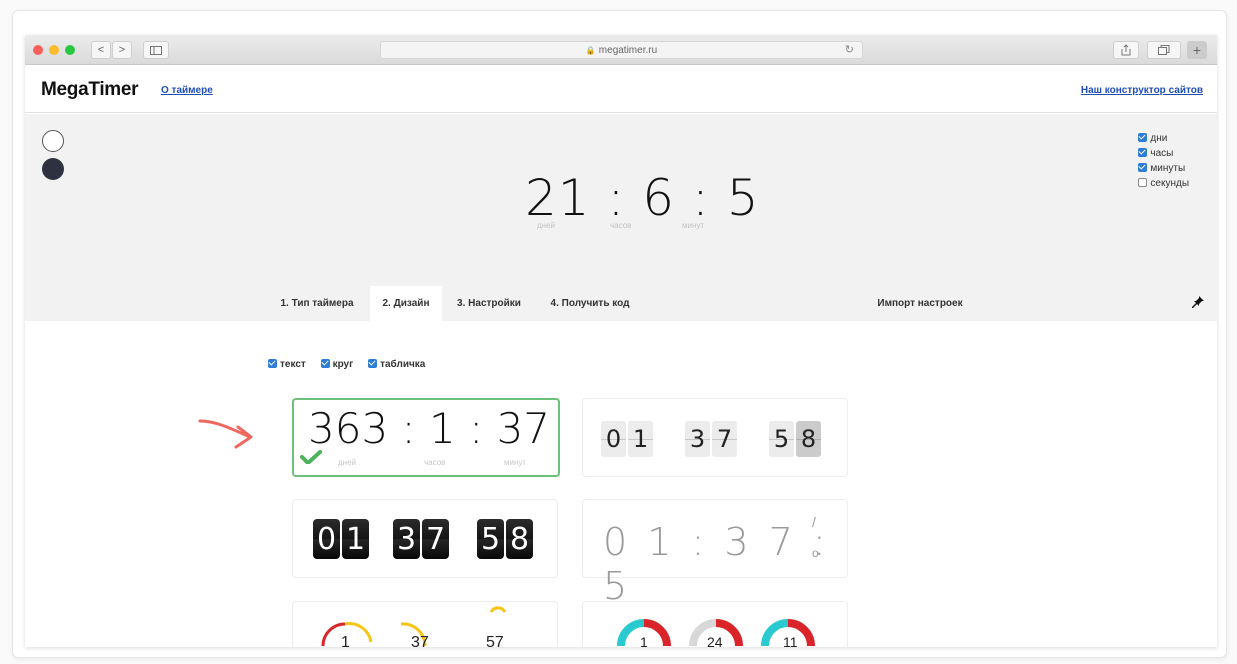 The width and height of the screenshot is (1237, 664). I want to click on selected-check-icon, so click(311, 457).